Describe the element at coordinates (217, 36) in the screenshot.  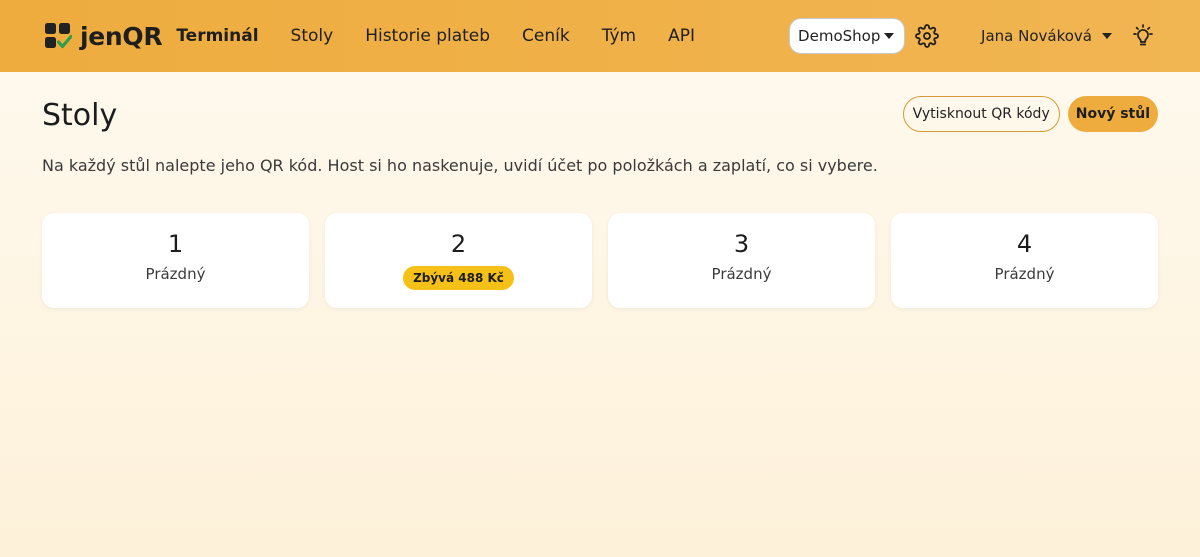
I see `nav-item-terminal: Terminál` at that location.